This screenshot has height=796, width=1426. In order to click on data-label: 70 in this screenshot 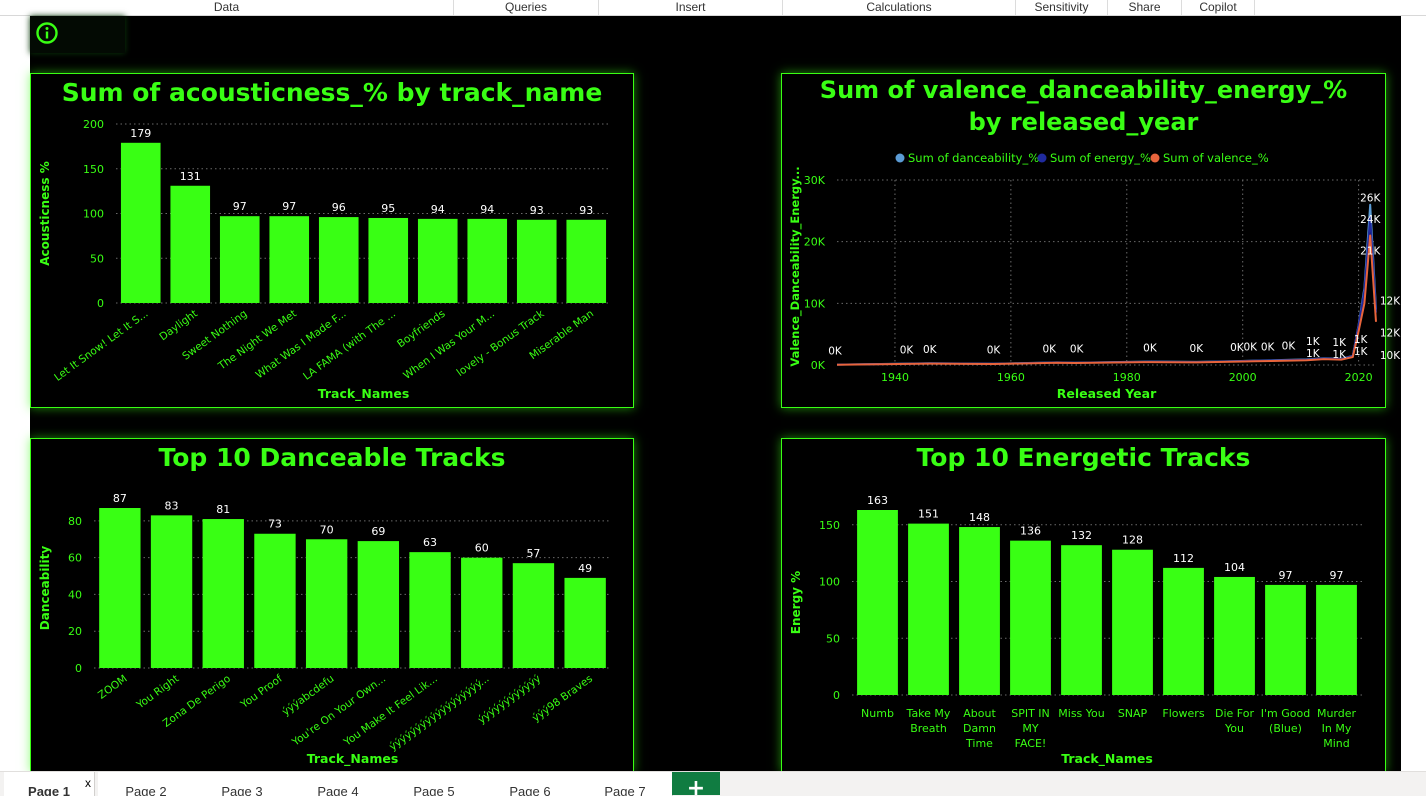, I will do `click(327, 529)`.